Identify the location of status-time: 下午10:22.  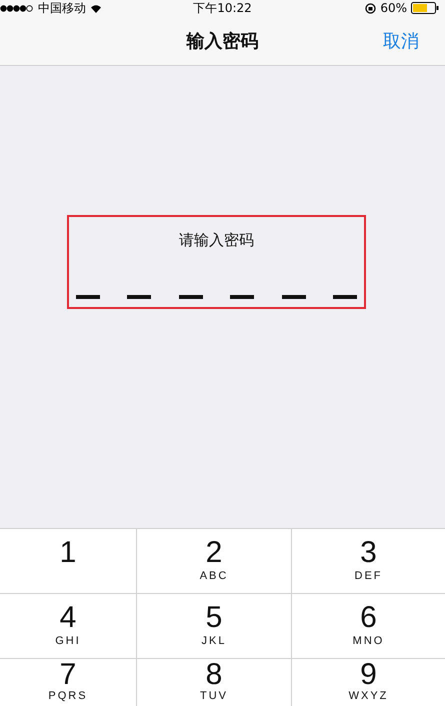
(222, 8).